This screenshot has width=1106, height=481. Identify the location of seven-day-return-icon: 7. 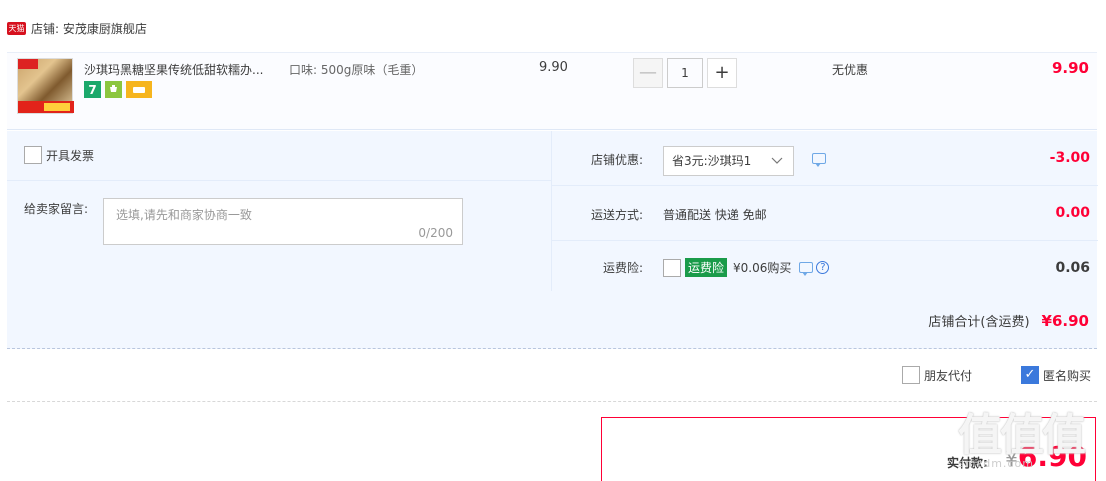
(92, 89).